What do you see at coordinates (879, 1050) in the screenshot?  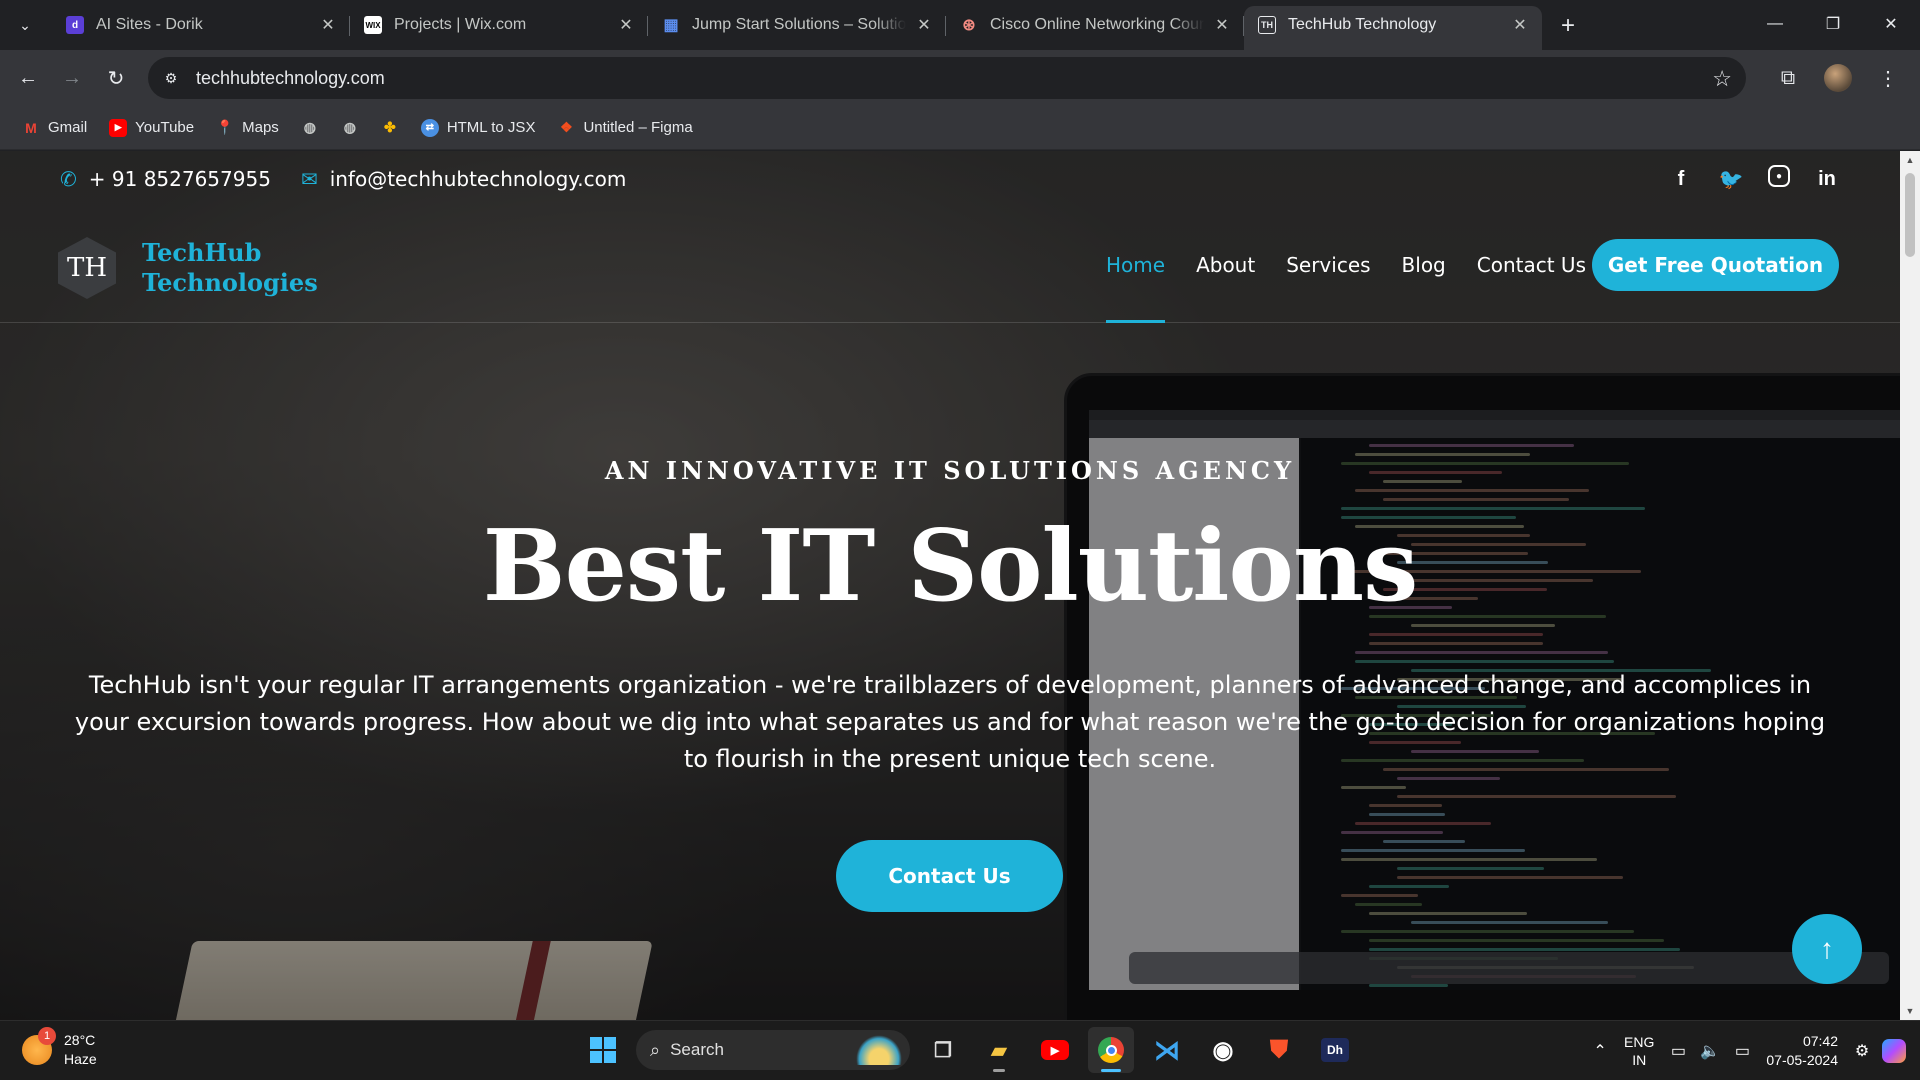 I see `search-highlight-image` at bounding box center [879, 1050].